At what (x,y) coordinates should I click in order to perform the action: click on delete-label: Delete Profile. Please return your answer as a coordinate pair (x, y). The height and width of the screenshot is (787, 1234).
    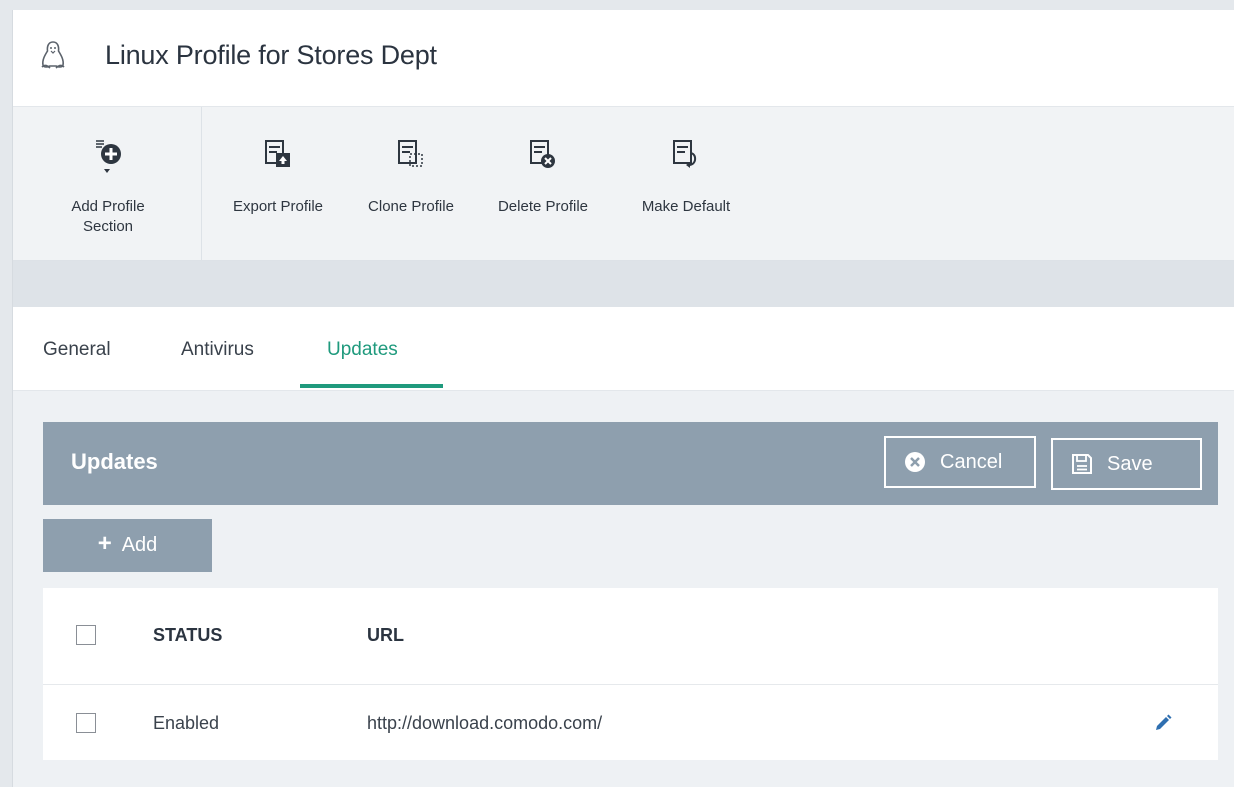
    Looking at the image, I should click on (543, 206).